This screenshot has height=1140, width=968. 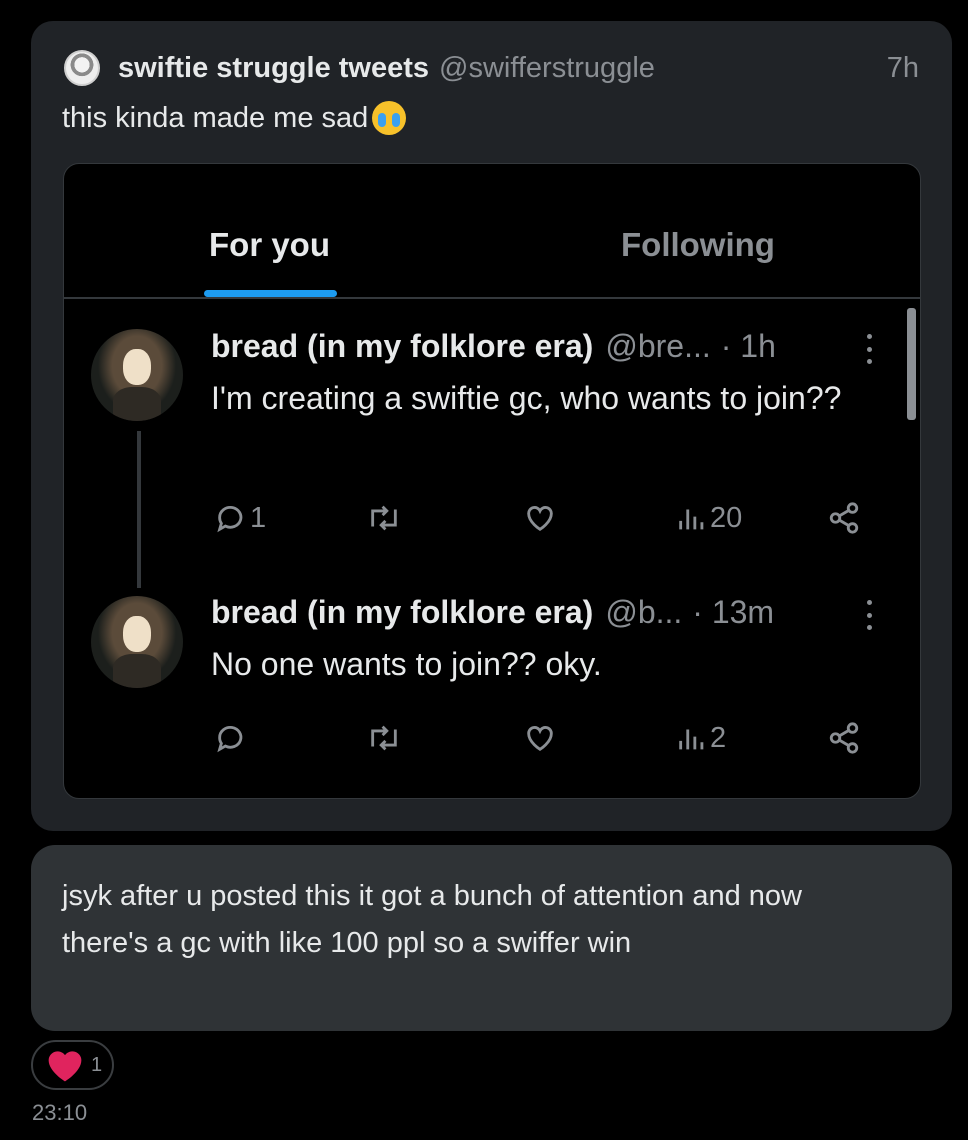 I want to click on timeline-tabs: For you Following, so click(x=492, y=231).